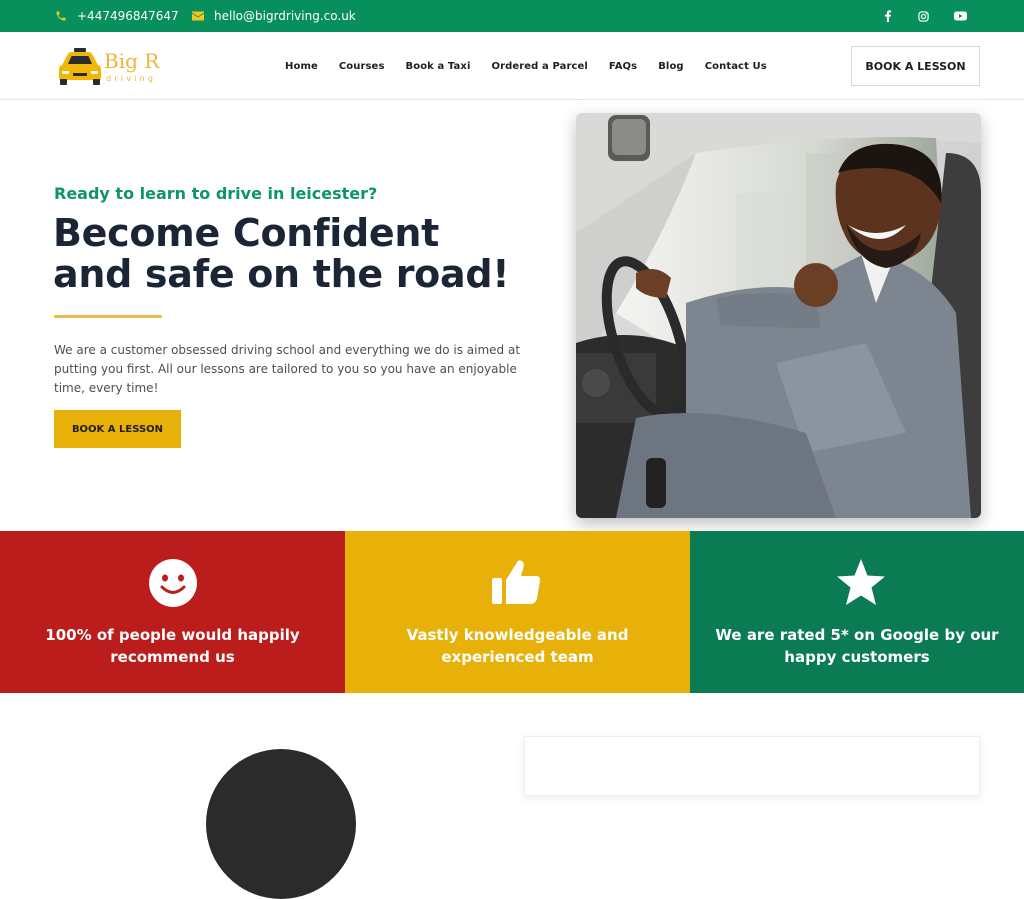 This screenshot has height=899, width=1024. What do you see at coordinates (752, 766) in the screenshot?
I see `section-card` at bounding box center [752, 766].